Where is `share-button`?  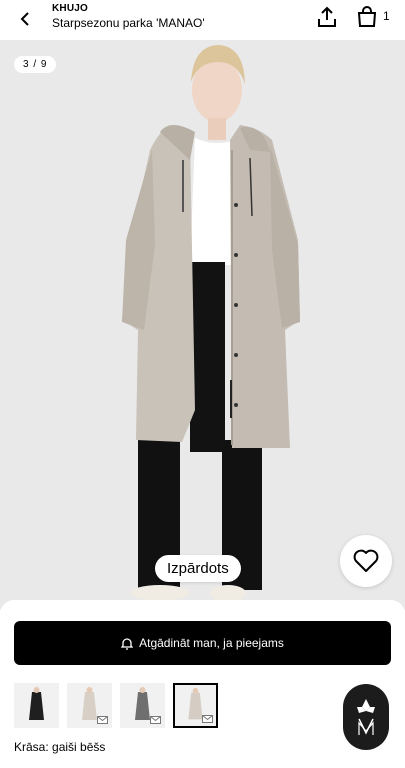
share-button is located at coordinates (327, 17).